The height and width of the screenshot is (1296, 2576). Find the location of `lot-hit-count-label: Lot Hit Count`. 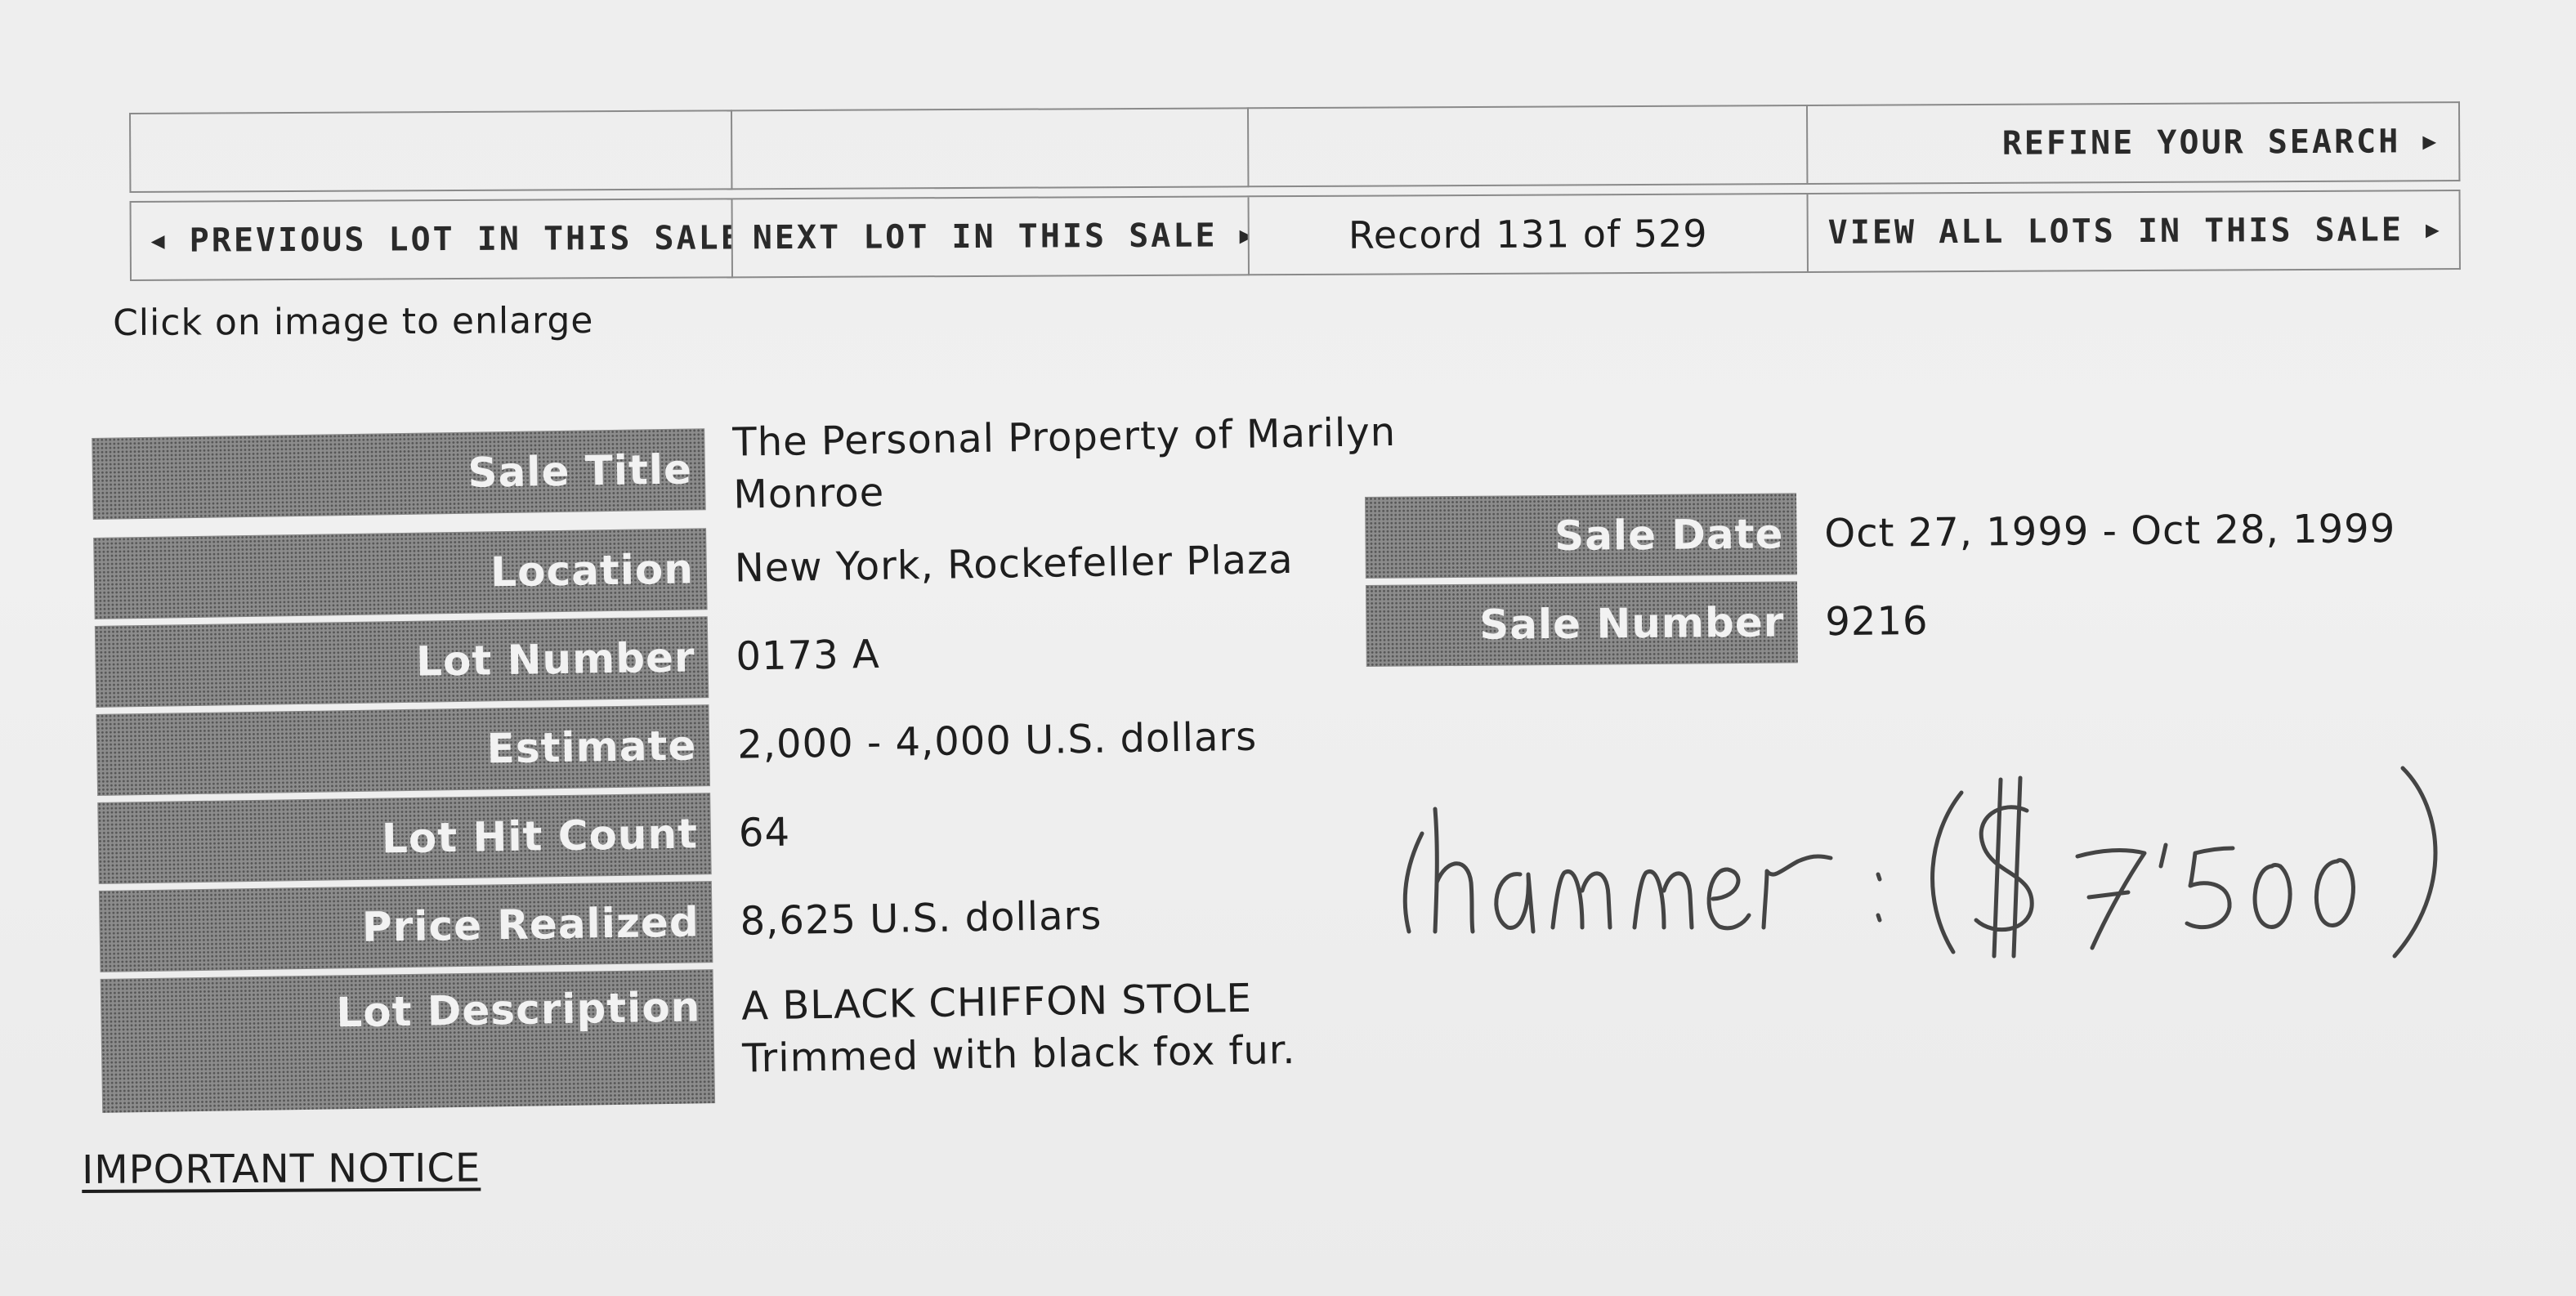

lot-hit-count-label: Lot Hit Count is located at coordinates (404, 838).